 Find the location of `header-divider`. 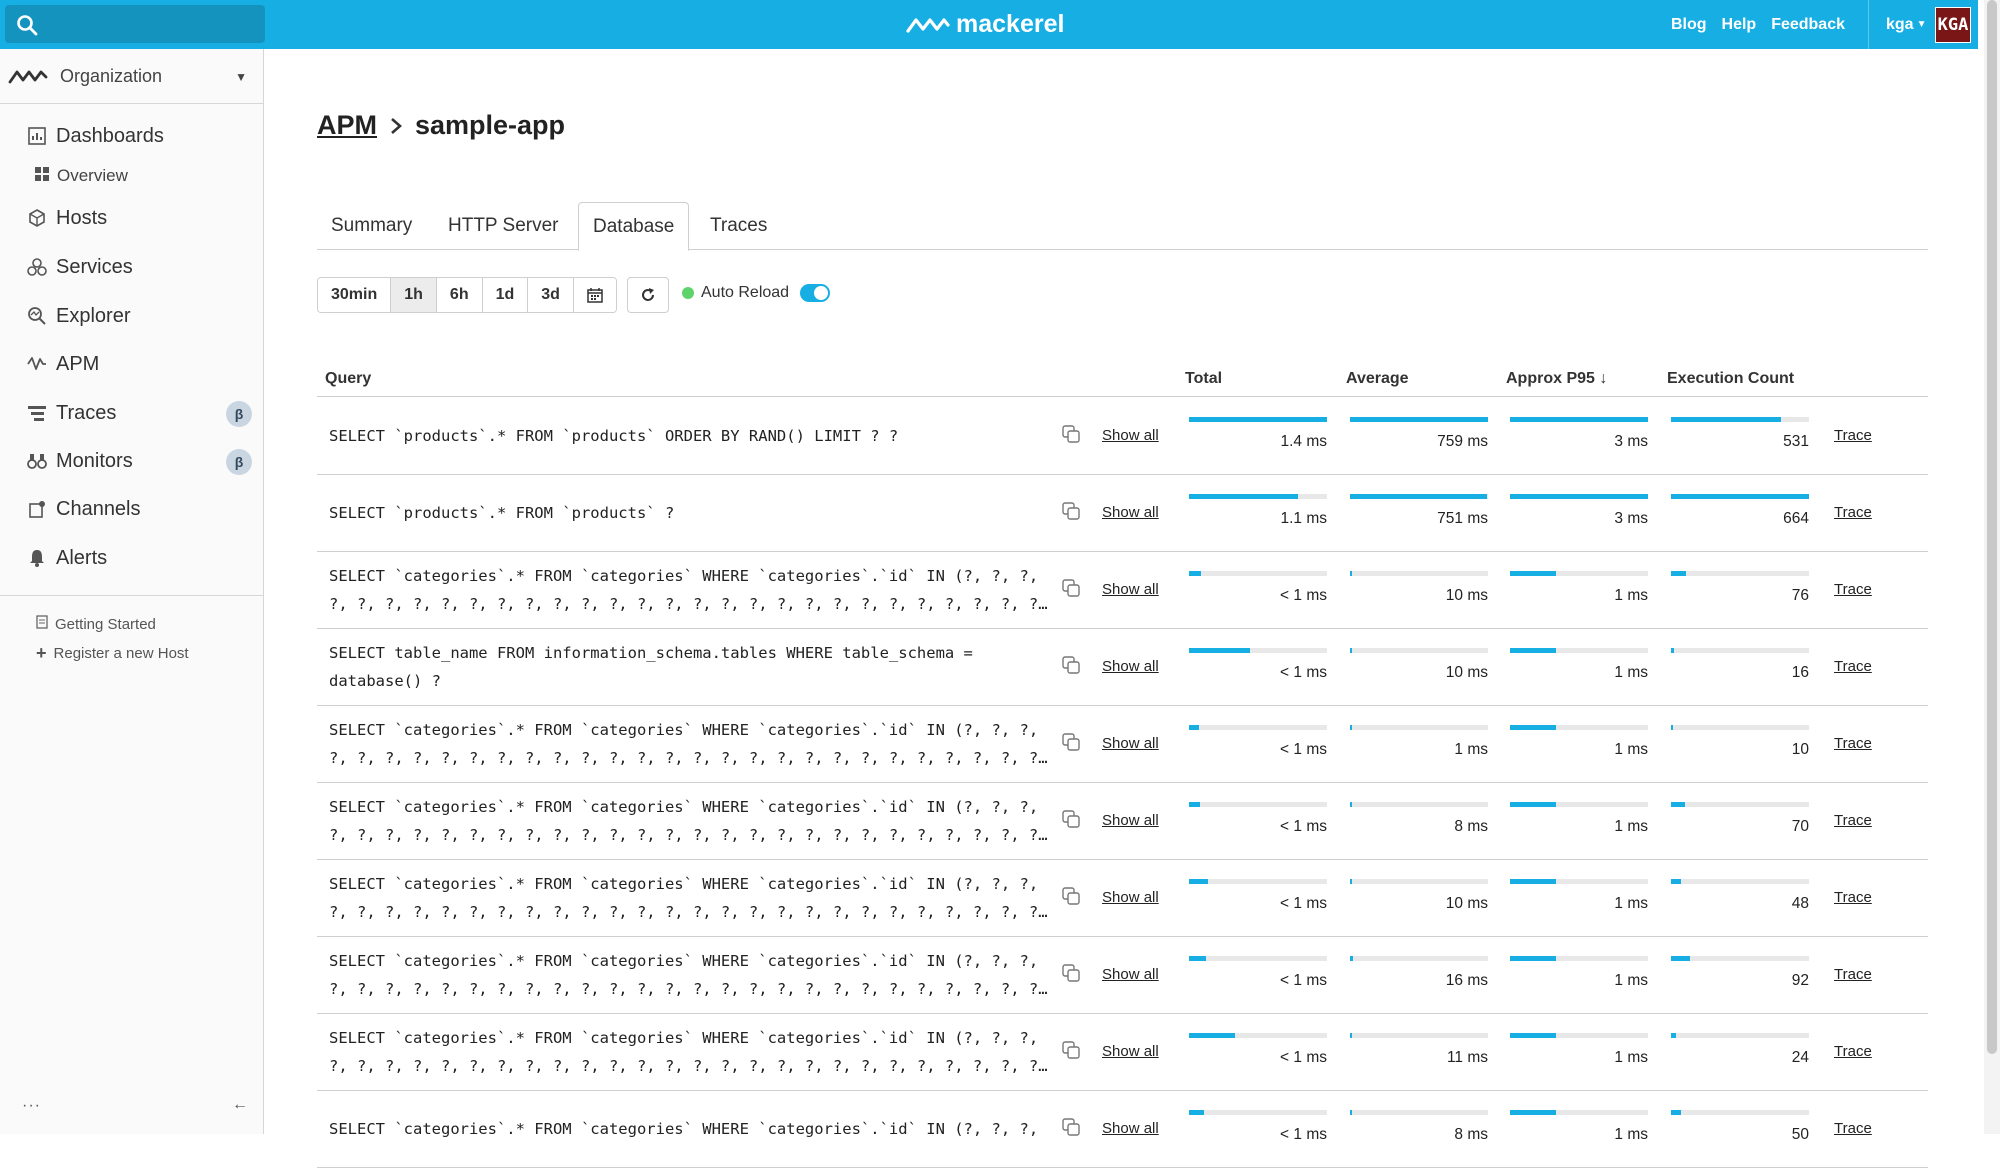

header-divider is located at coordinates (1868, 24).